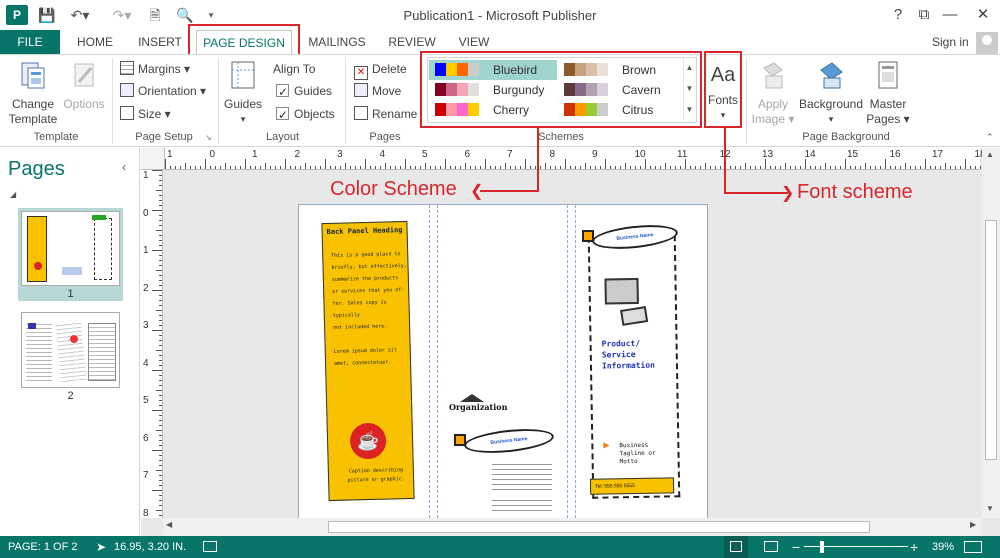  What do you see at coordinates (599, 527) in the screenshot?
I see `horizontal-scroll-thumb` at bounding box center [599, 527].